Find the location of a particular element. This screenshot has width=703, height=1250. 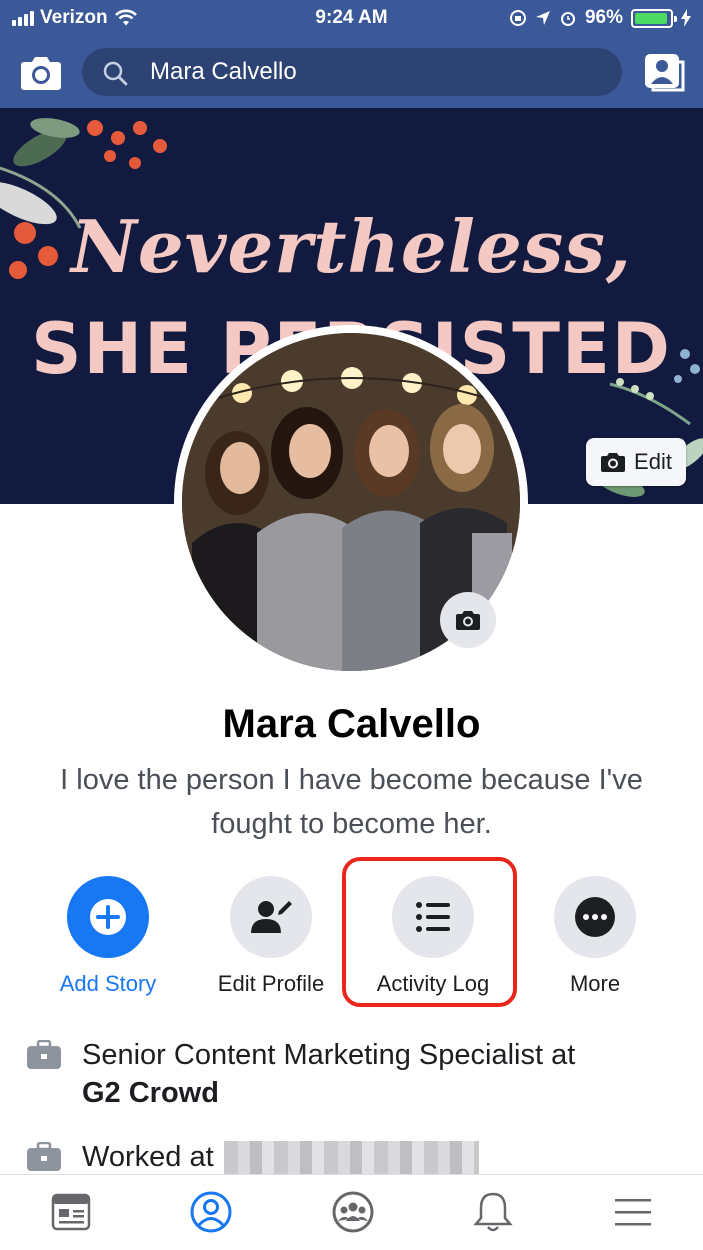

camera-button is located at coordinates (41, 72).